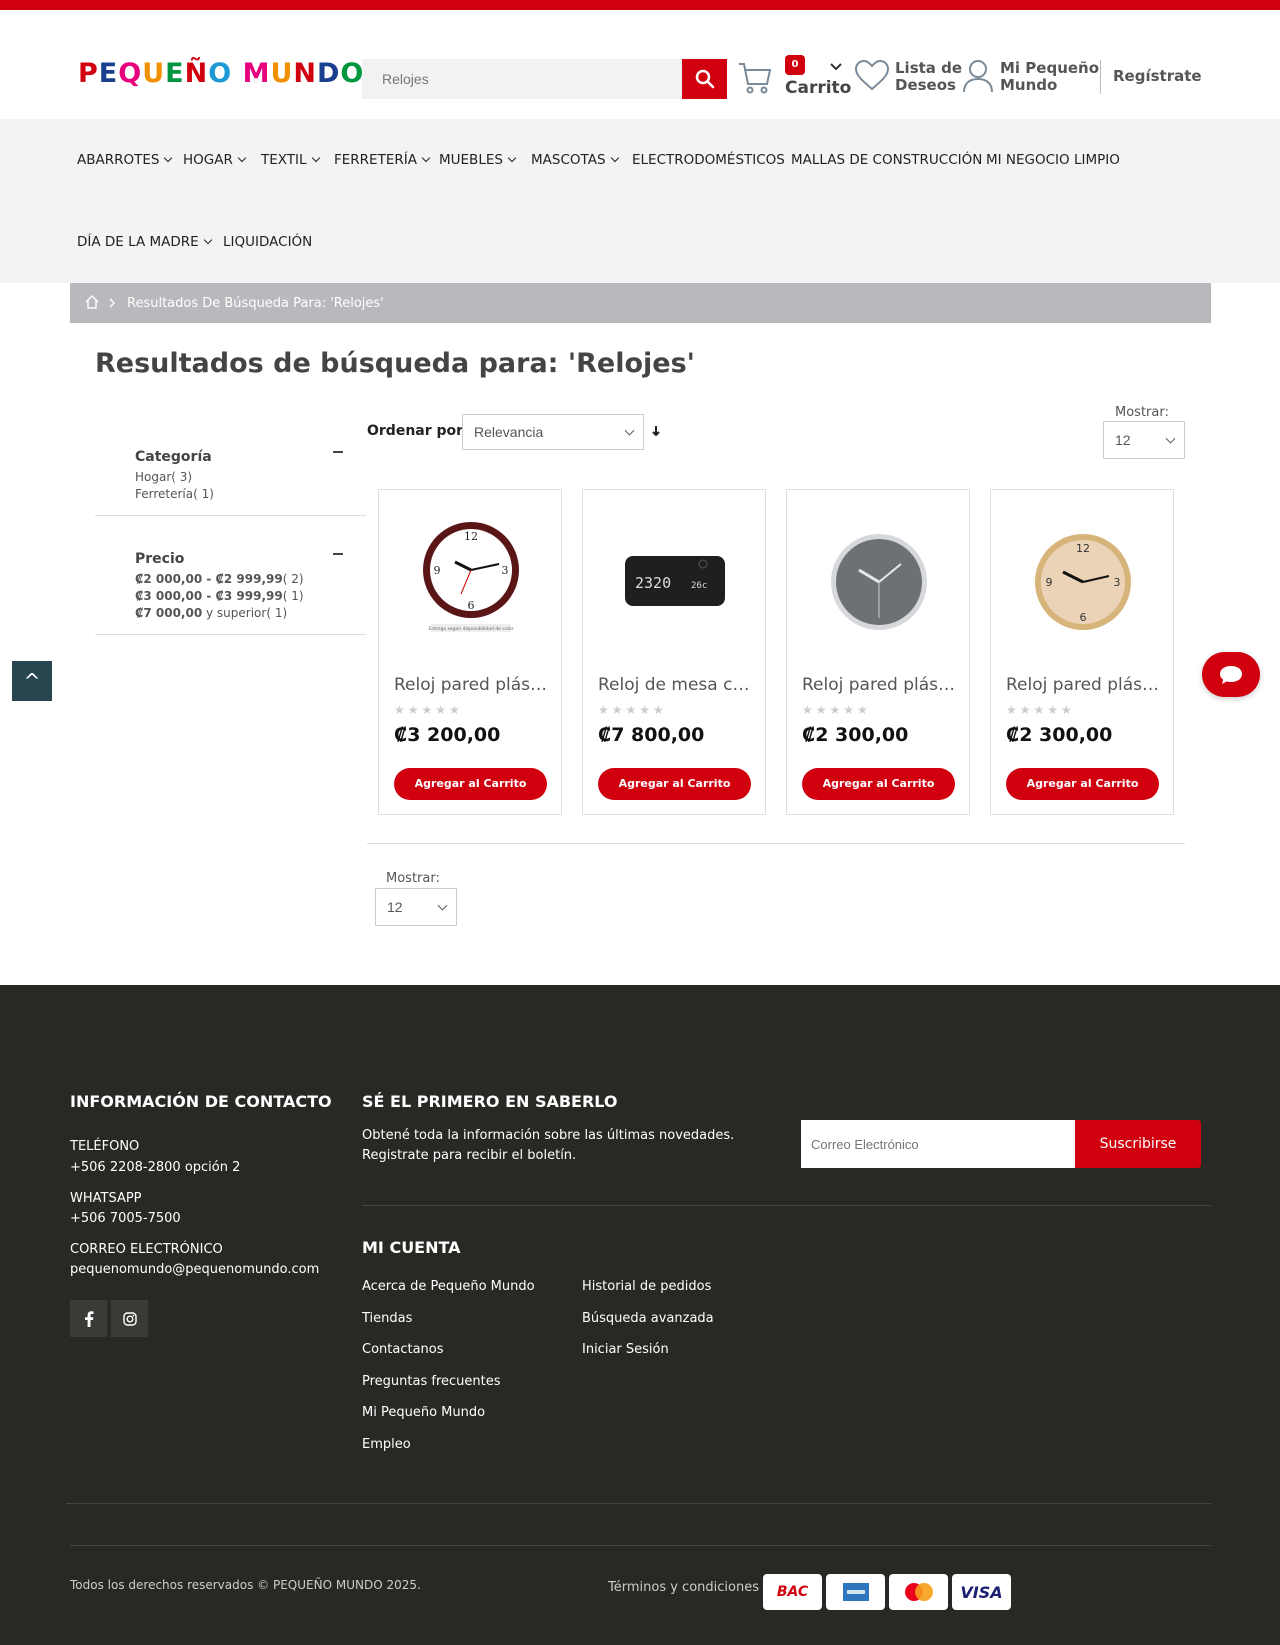 Image resolution: width=1280 pixels, height=1645 pixels. Describe the element at coordinates (382, 160) in the screenshot. I see `nav-item-ferreteria: FERRETERÍA` at that location.